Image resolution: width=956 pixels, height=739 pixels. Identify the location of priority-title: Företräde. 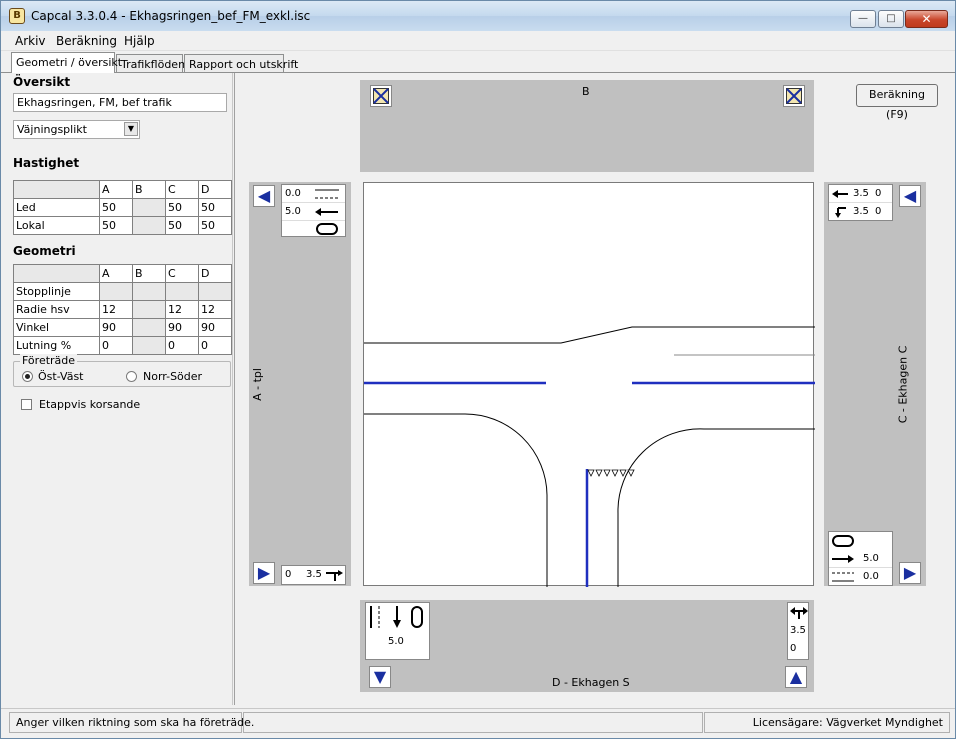
(49, 360).